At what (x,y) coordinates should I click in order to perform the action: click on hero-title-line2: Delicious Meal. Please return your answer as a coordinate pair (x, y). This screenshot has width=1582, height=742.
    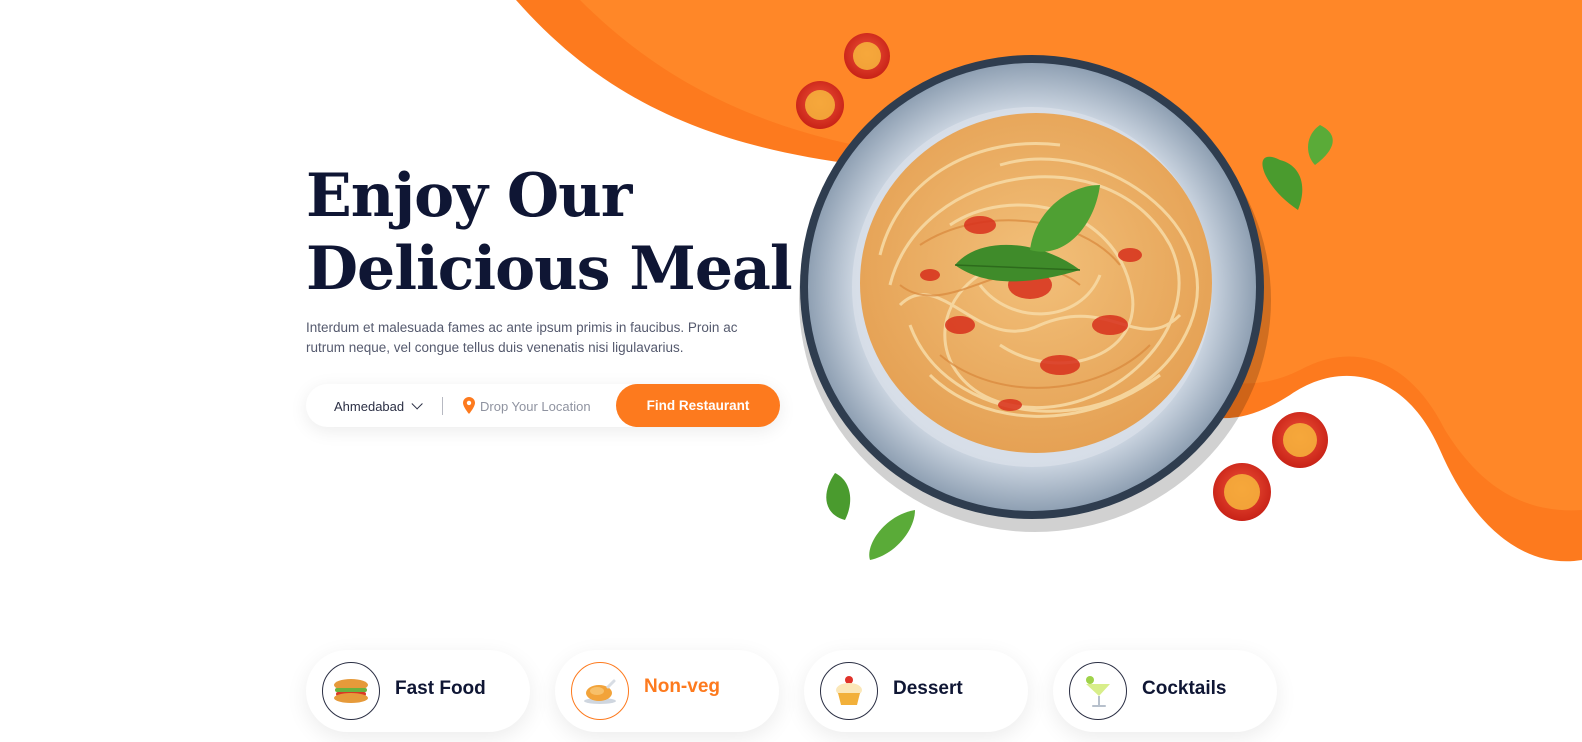
    Looking at the image, I should click on (549, 269).